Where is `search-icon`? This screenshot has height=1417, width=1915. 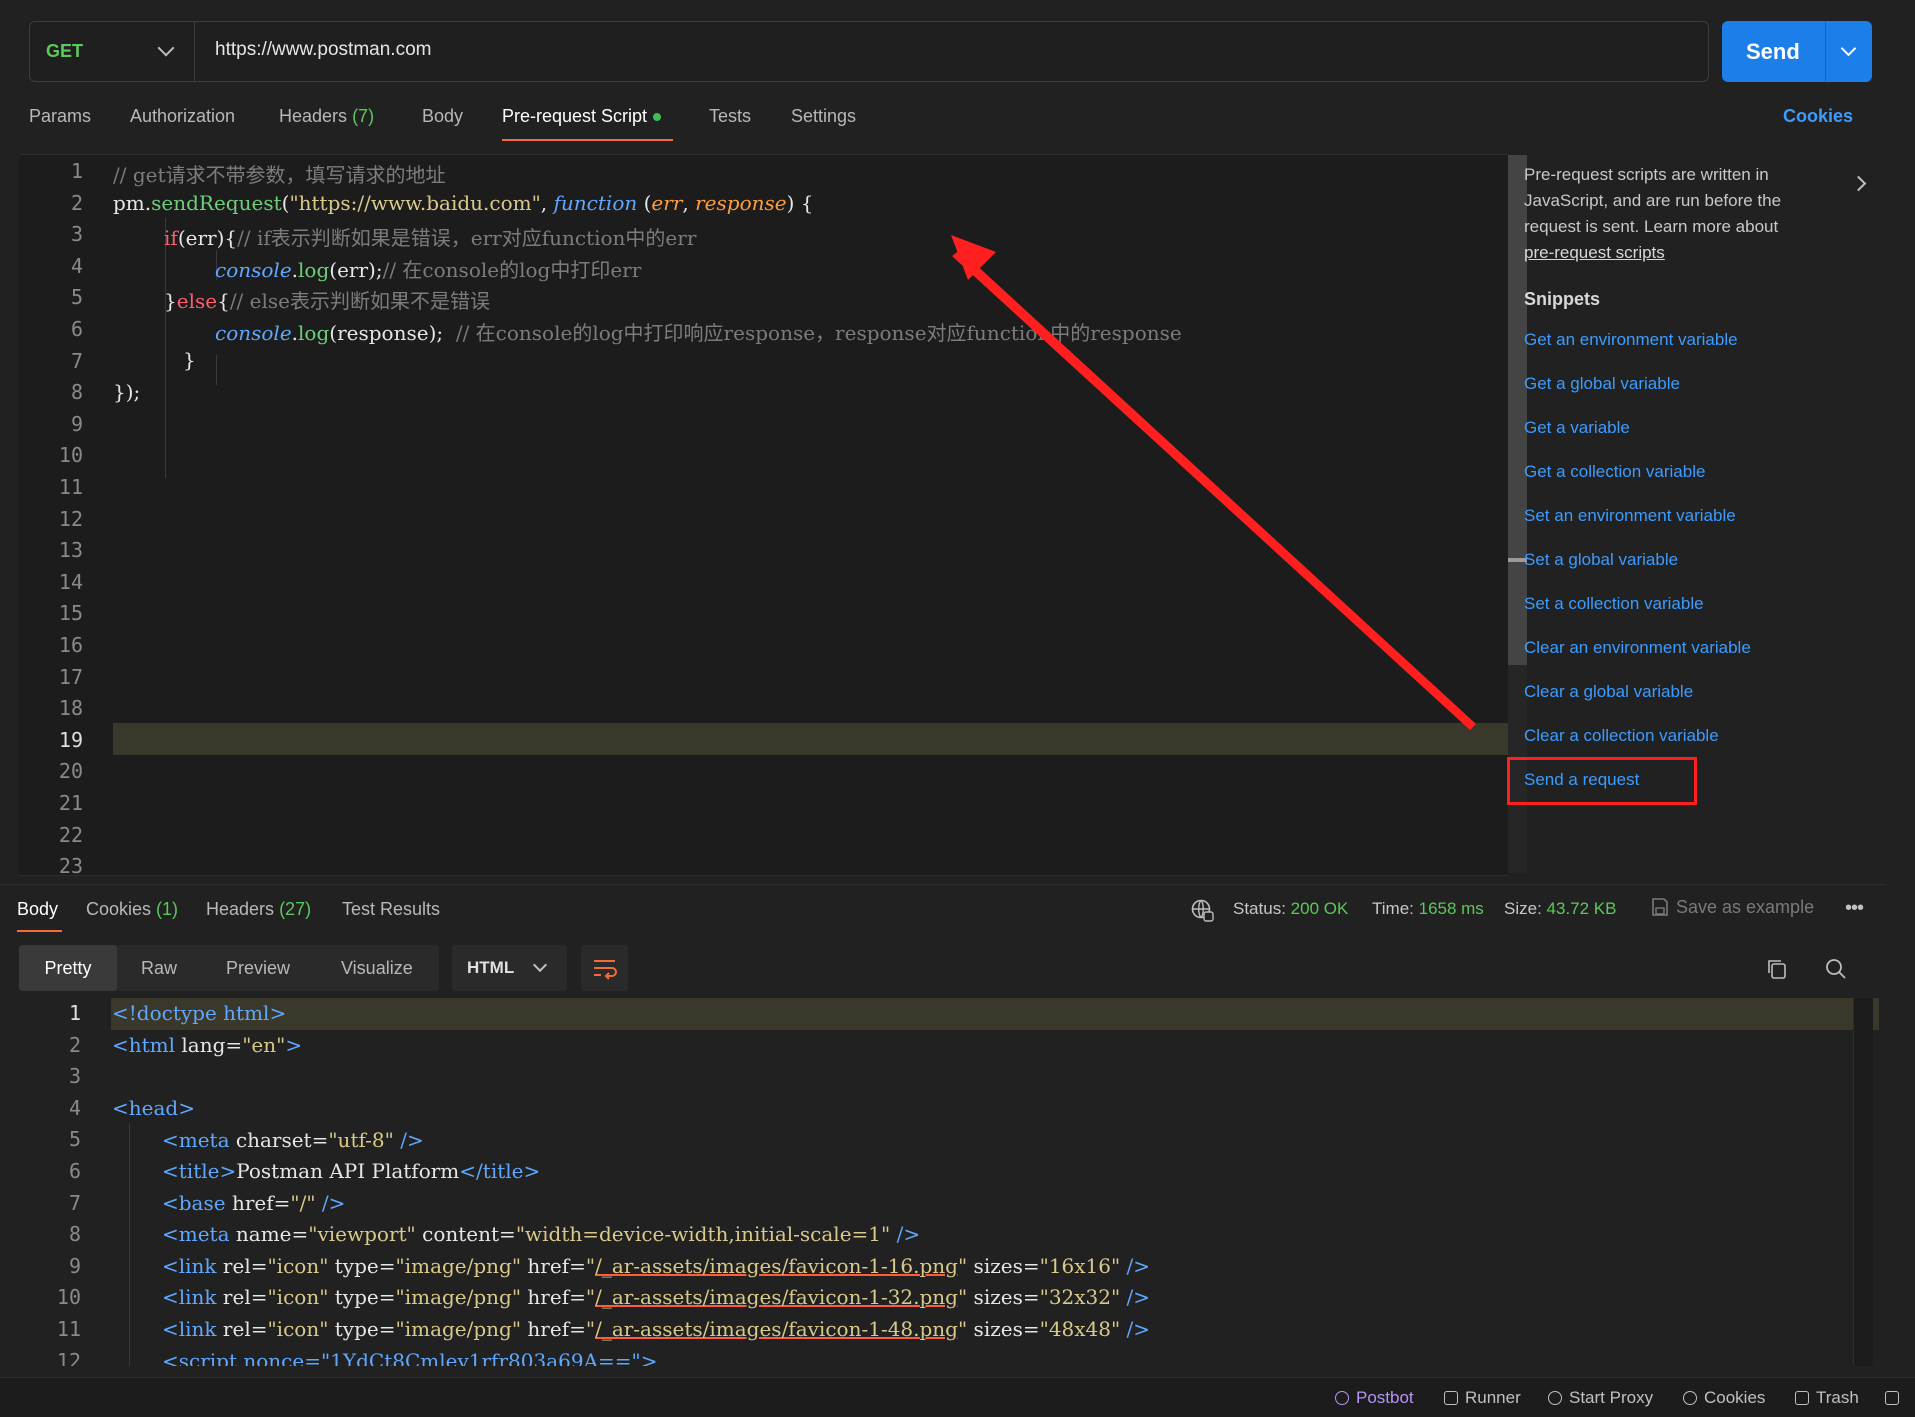 search-icon is located at coordinates (1836, 971).